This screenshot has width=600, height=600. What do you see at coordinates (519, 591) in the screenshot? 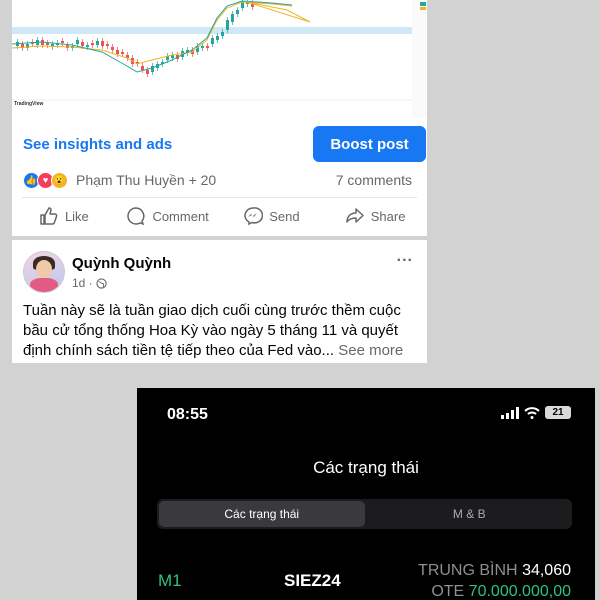
I see `ote-value: 70.000.000,00` at bounding box center [519, 591].